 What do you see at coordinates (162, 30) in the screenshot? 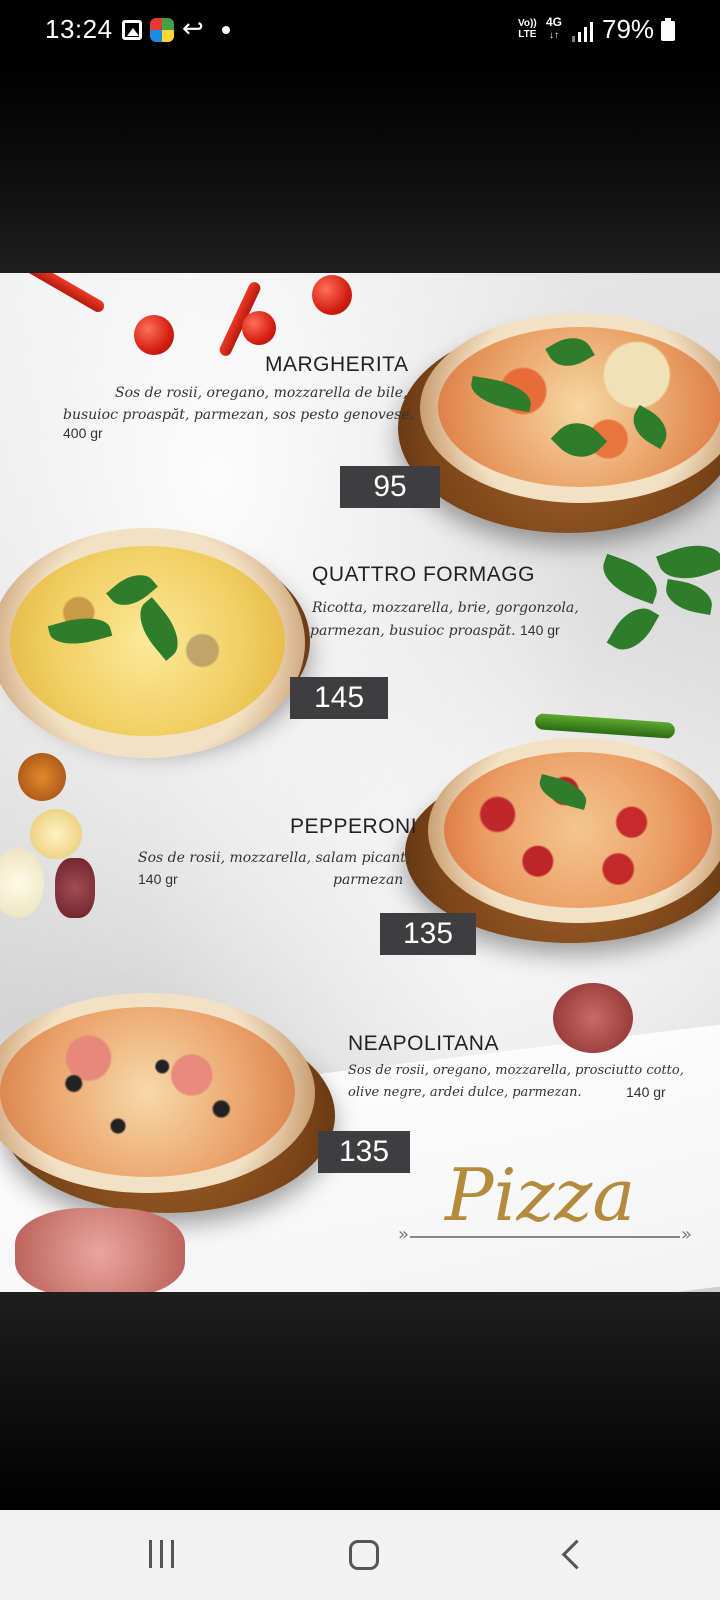
I see `app-icon` at bounding box center [162, 30].